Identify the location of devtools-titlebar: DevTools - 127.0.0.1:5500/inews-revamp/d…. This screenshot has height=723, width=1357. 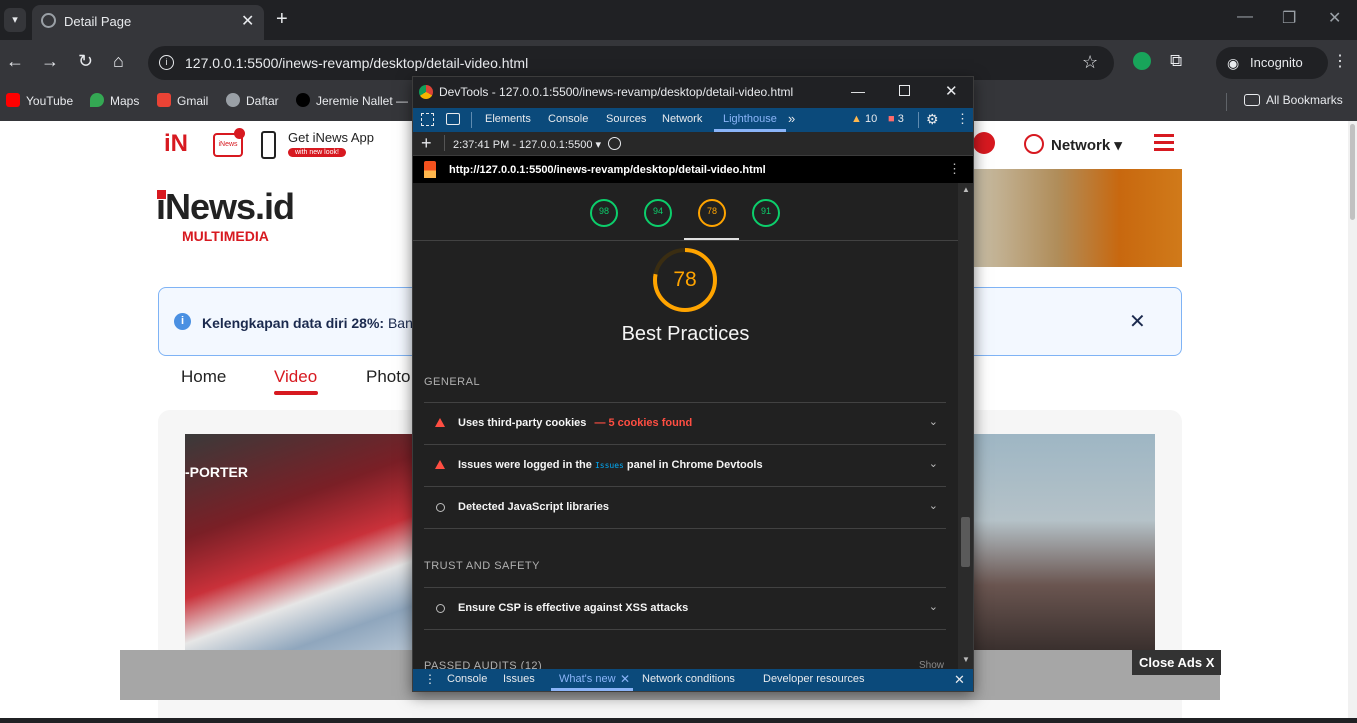
(693, 92).